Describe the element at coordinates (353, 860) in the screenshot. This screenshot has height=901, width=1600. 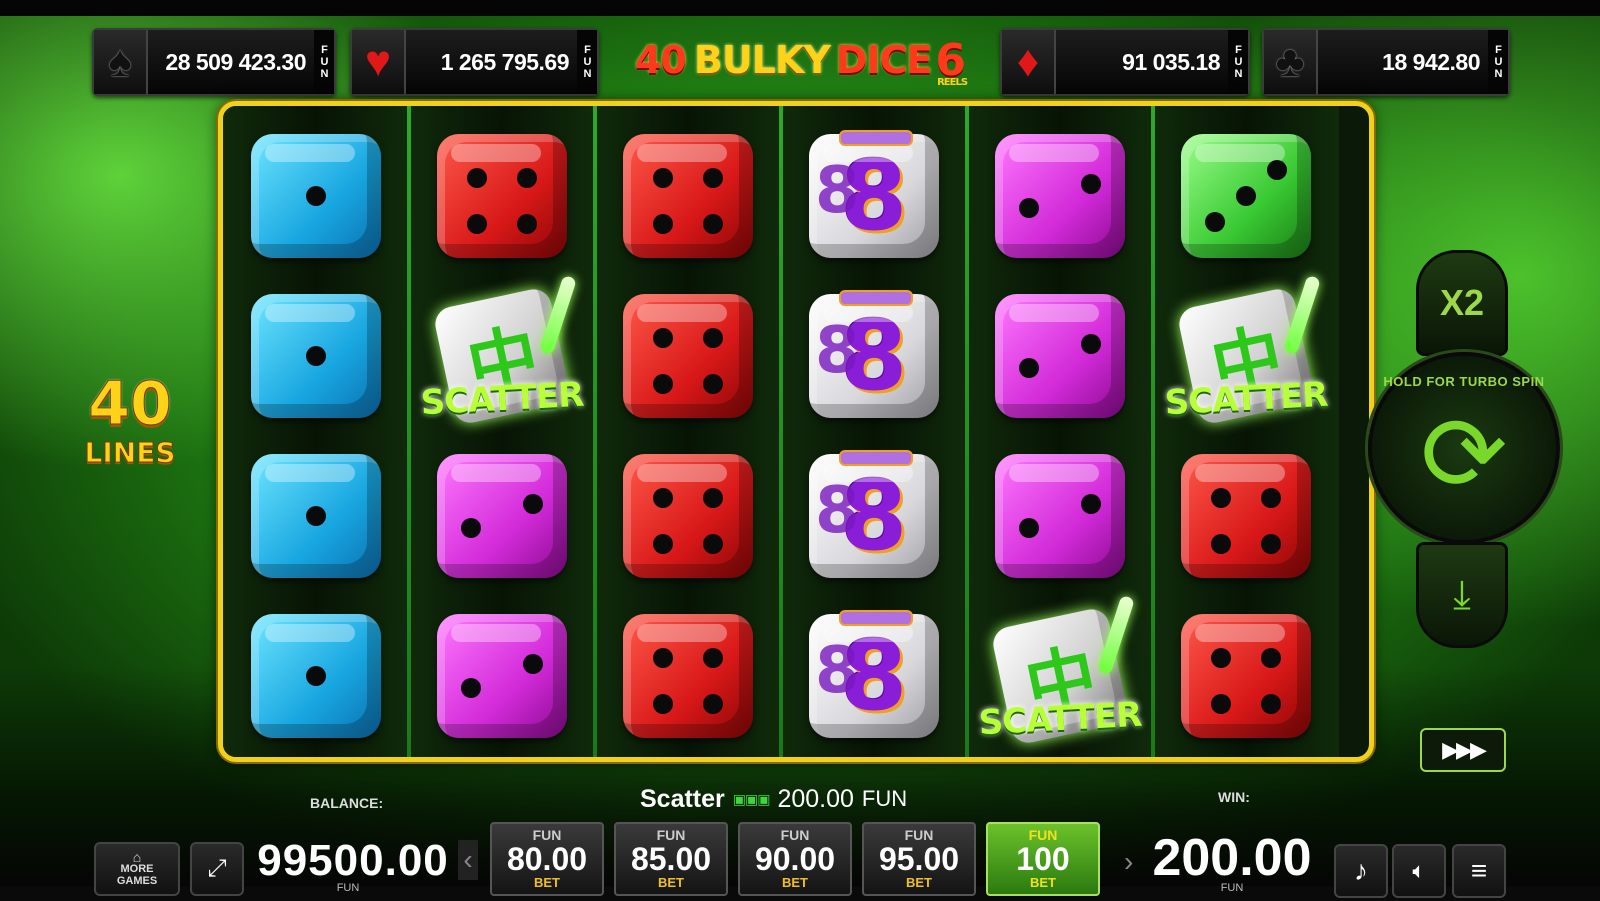
I see `balance-value: 99500.00` at that location.